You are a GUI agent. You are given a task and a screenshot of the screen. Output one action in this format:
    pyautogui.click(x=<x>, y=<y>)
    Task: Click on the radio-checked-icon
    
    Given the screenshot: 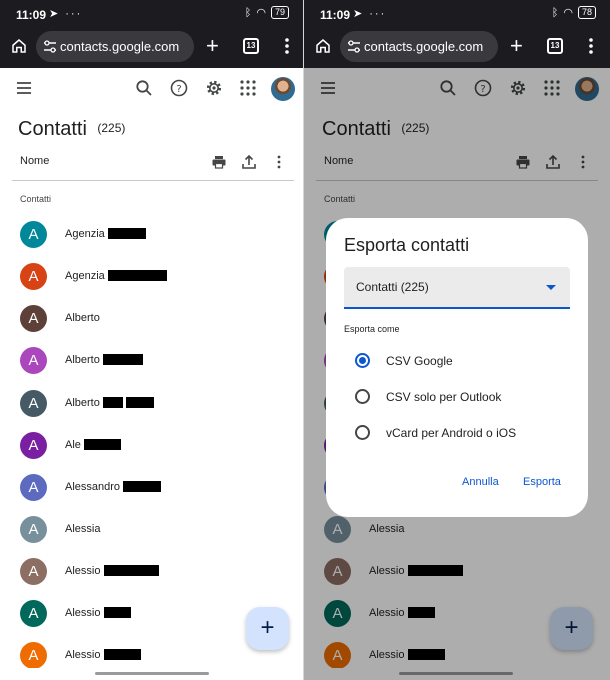 What is the action you would take?
    pyautogui.click(x=362, y=360)
    